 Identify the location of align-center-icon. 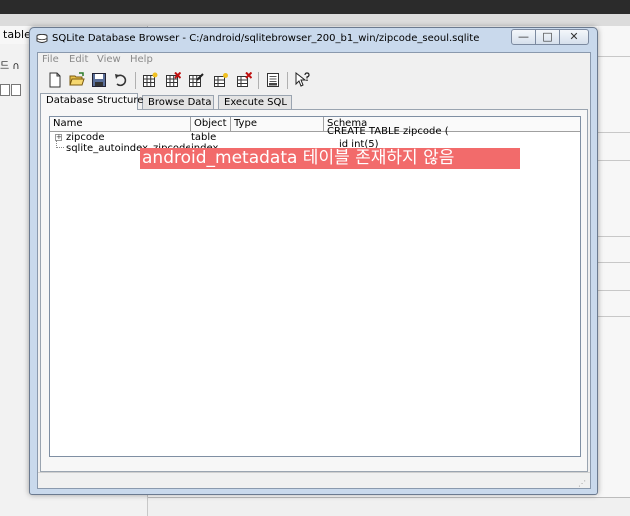
(16, 90).